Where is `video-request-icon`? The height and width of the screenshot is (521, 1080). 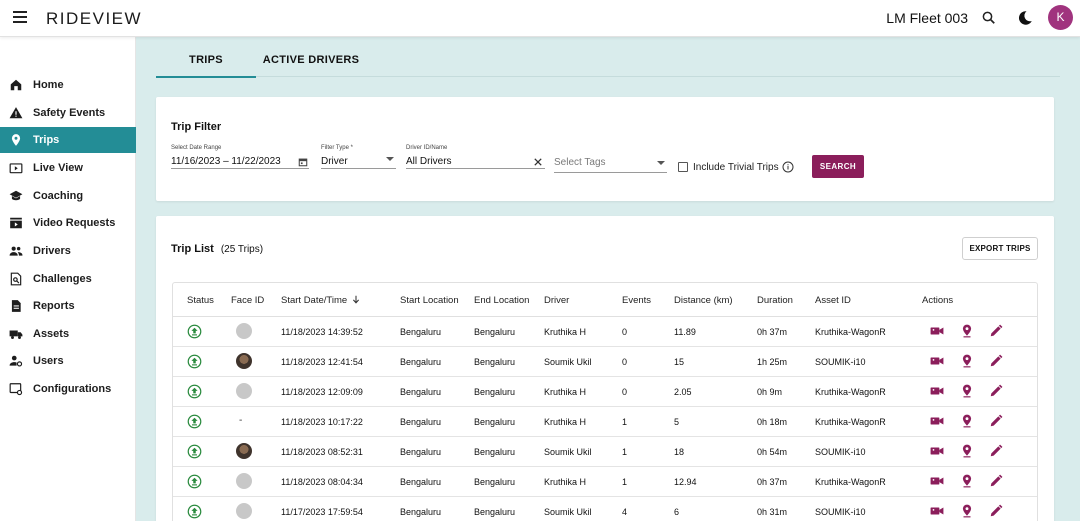 video-request-icon is located at coordinates (16, 223).